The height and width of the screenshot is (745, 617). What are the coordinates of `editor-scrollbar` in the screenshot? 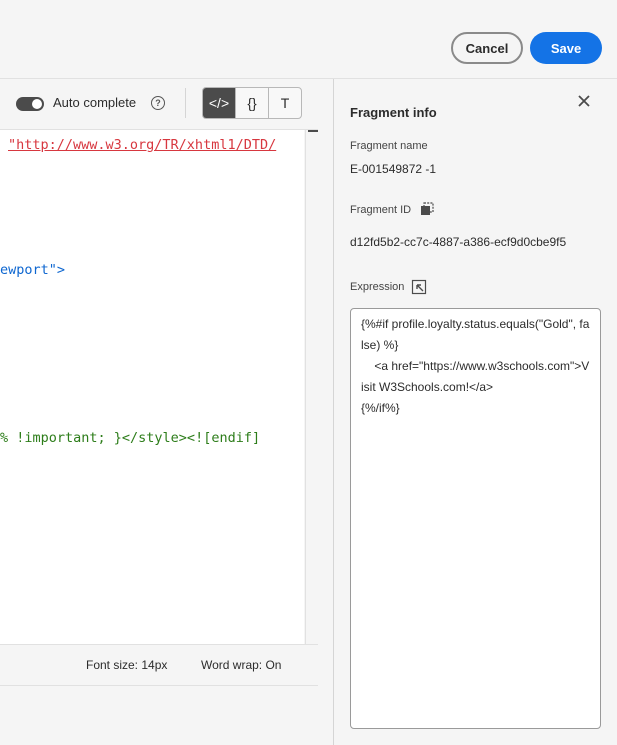 It's located at (312, 387).